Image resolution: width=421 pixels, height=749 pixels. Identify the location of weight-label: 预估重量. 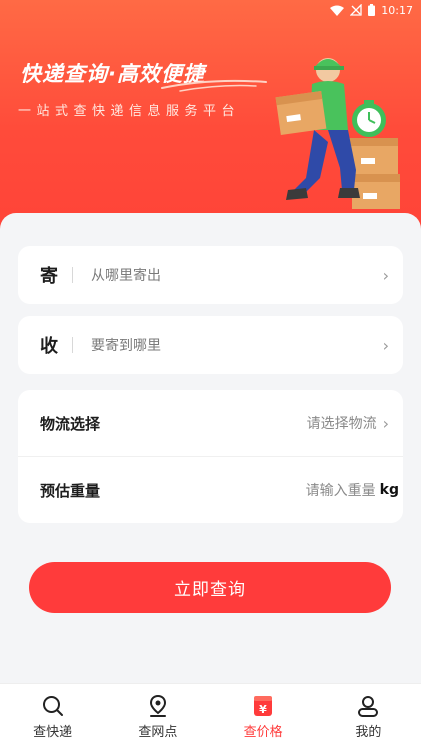
(70, 490).